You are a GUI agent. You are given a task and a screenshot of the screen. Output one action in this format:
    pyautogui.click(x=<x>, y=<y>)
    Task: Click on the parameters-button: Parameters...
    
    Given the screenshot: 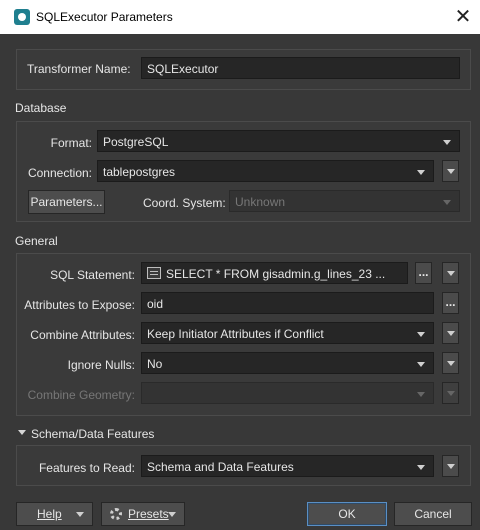 What is the action you would take?
    pyautogui.click(x=66, y=202)
    